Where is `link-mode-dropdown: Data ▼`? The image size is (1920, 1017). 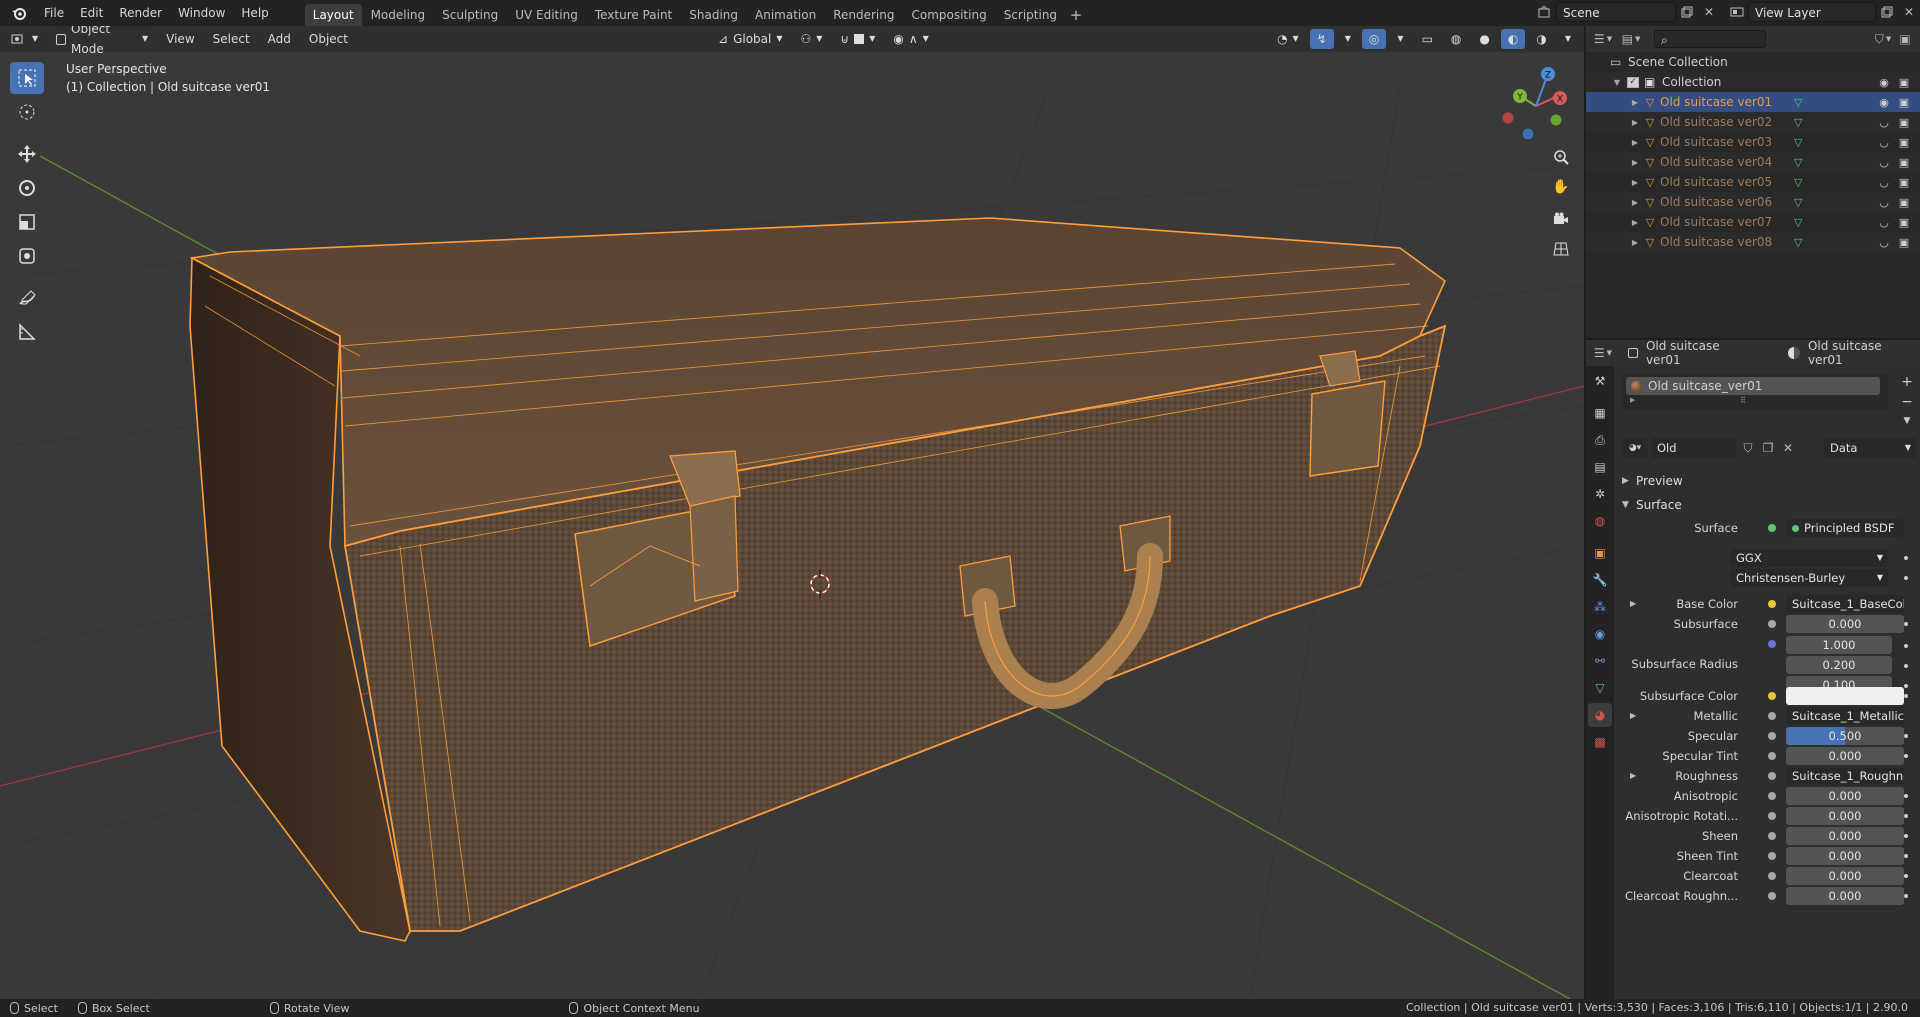
link-mode-dropdown: Data ▼ is located at coordinates (1870, 448).